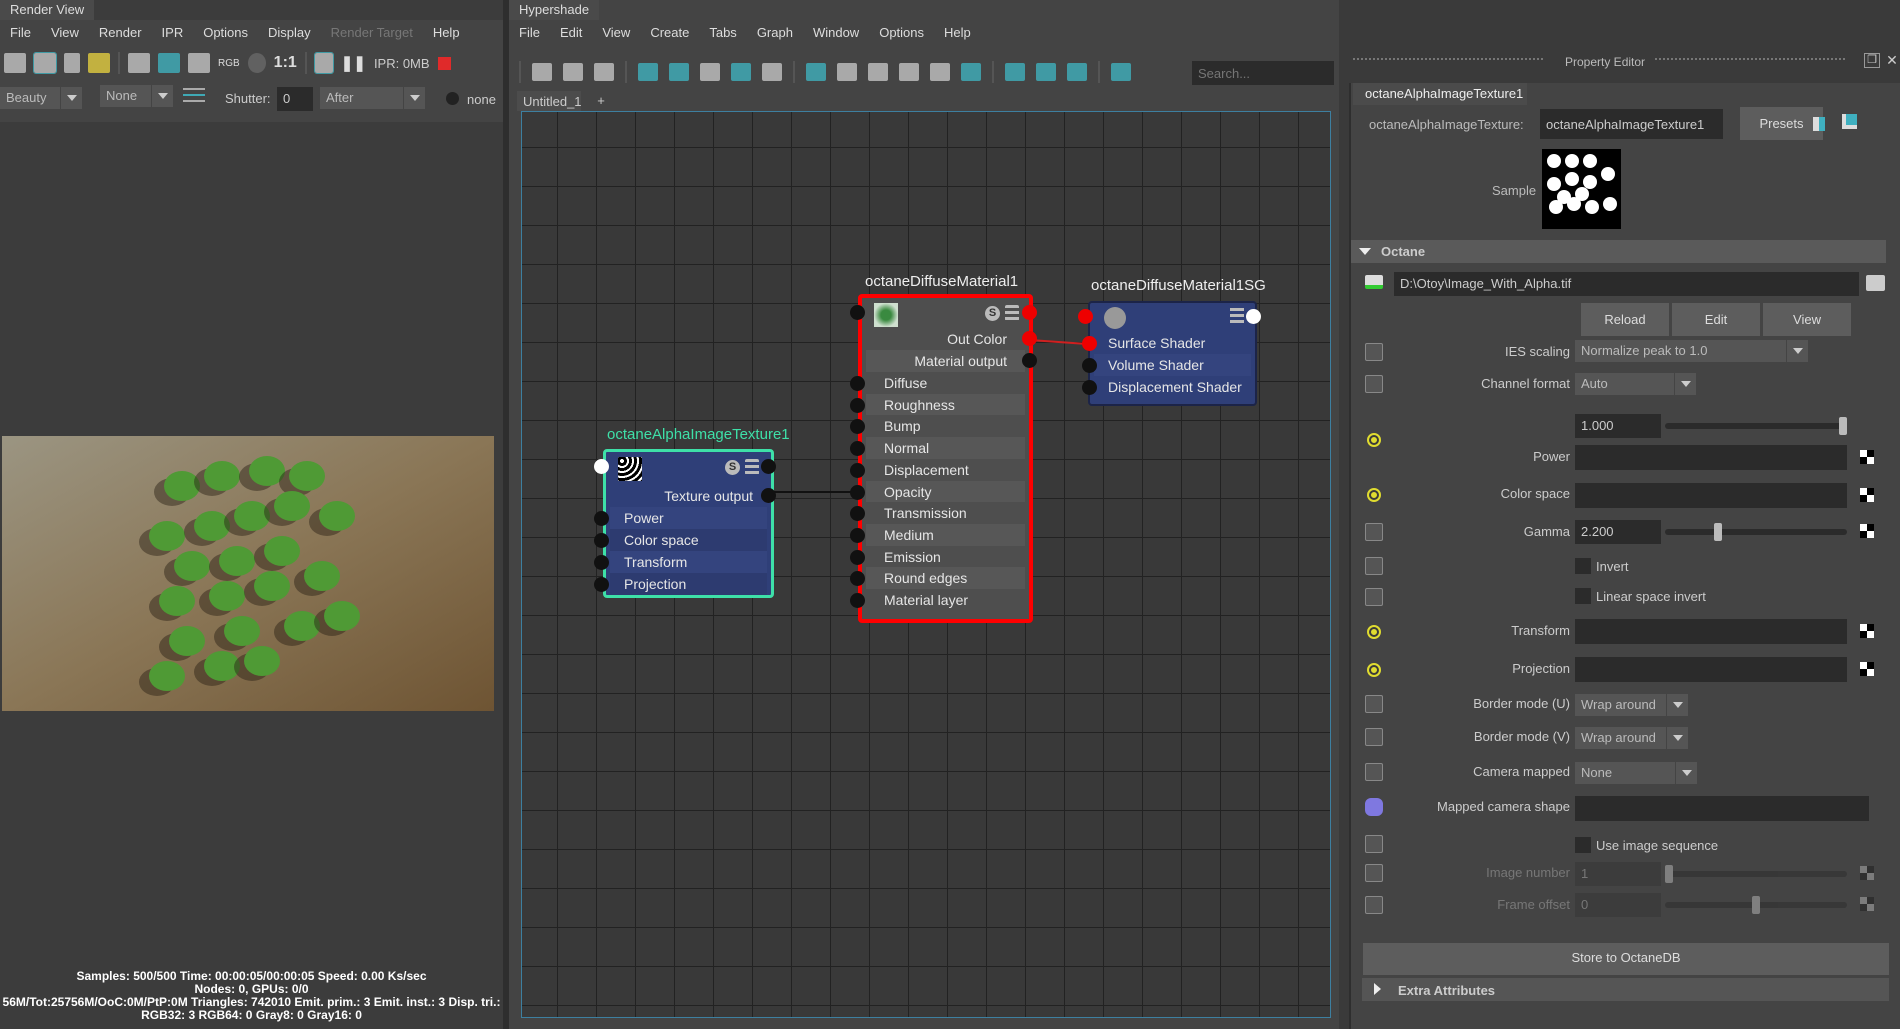 The height and width of the screenshot is (1029, 1900). What do you see at coordinates (1121, 72) in the screenshot?
I see `toggle-sidebar-icon` at bounding box center [1121, 72].